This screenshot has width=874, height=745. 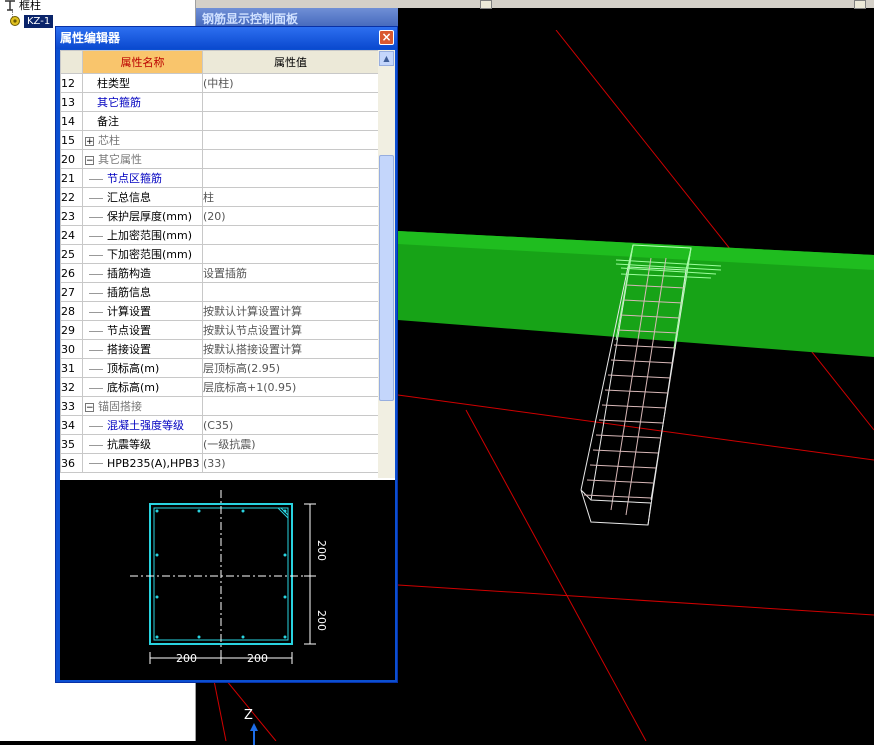 What do you see at coordinates (290, 349) in the screenshot?
I see `property-value: 按默认搭接设置计算` at bounding box center [290, 349].